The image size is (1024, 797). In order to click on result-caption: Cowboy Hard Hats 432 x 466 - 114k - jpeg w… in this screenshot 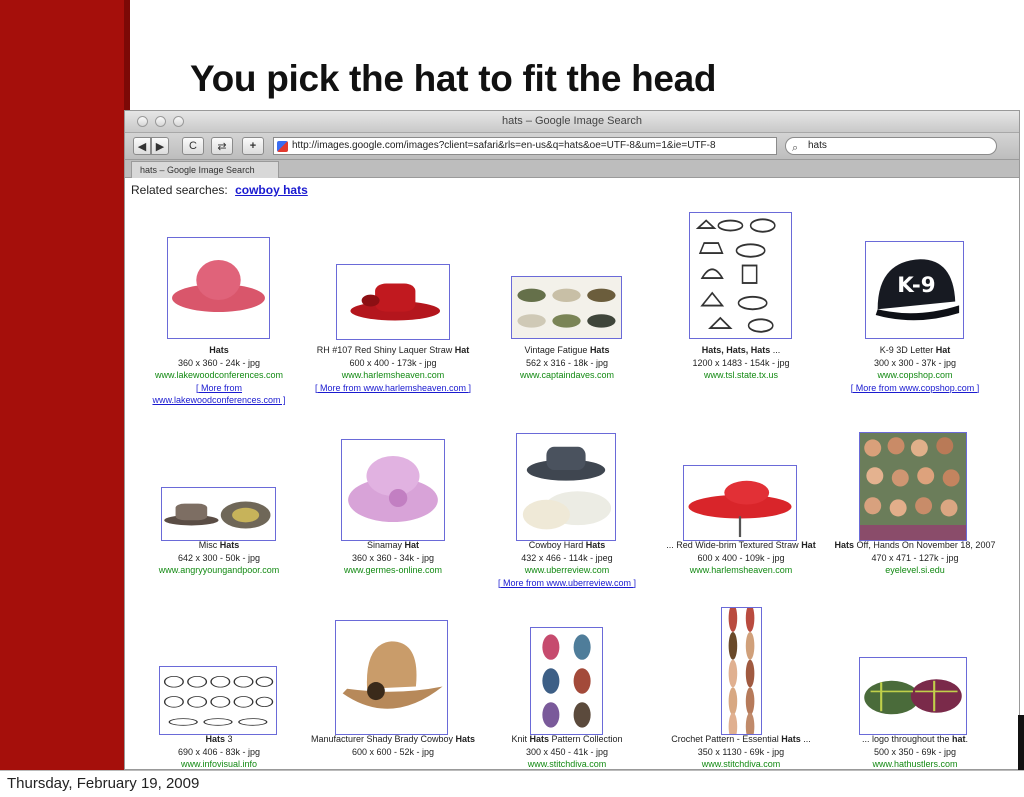, I will do `click(567, 564)`.